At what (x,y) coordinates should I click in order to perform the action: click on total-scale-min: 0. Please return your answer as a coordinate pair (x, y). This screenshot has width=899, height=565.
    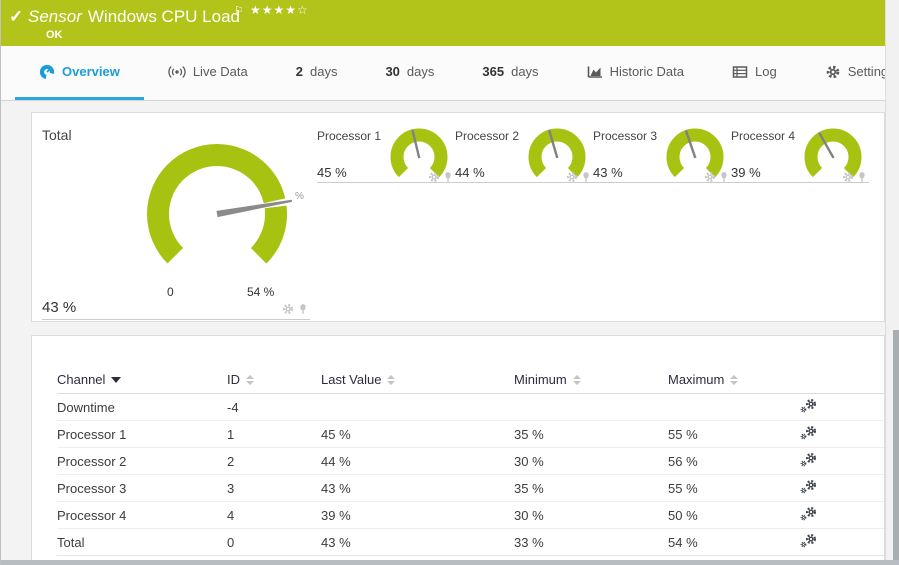
    Looking at the image, I should click on (170, 292).